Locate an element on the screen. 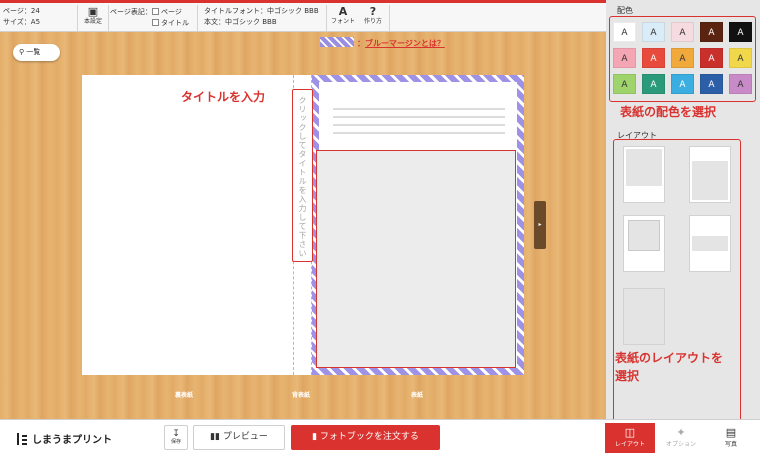 The height and width of the screenshot is (455, 760). checkbox-label: ページ is located at coordinates (171, 12).